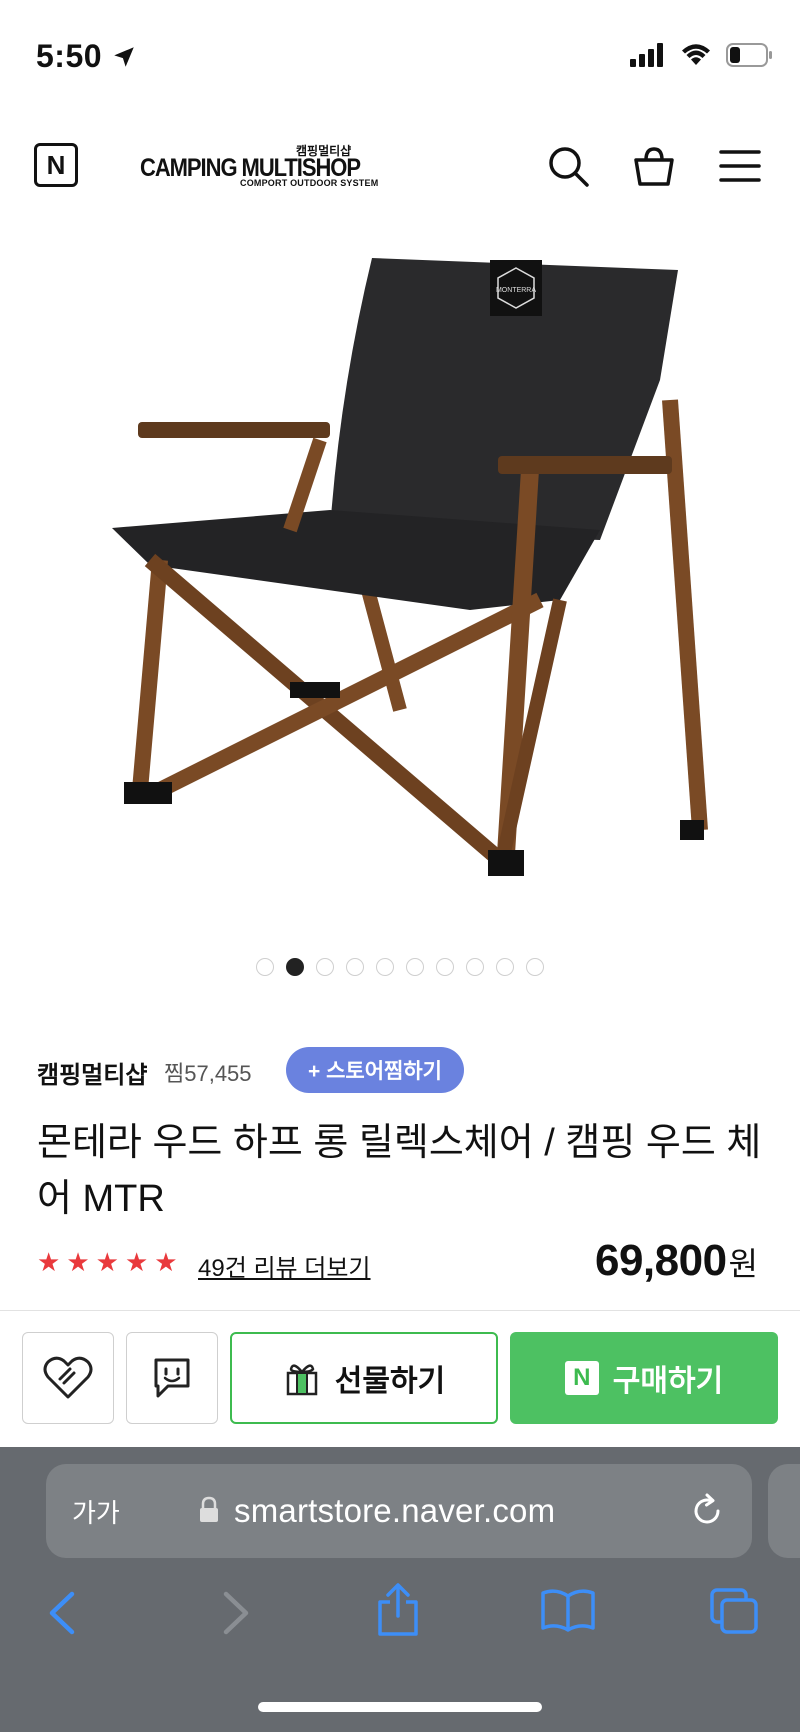  I want to click on buy-button: N 구매하기, so click(644, 1378).